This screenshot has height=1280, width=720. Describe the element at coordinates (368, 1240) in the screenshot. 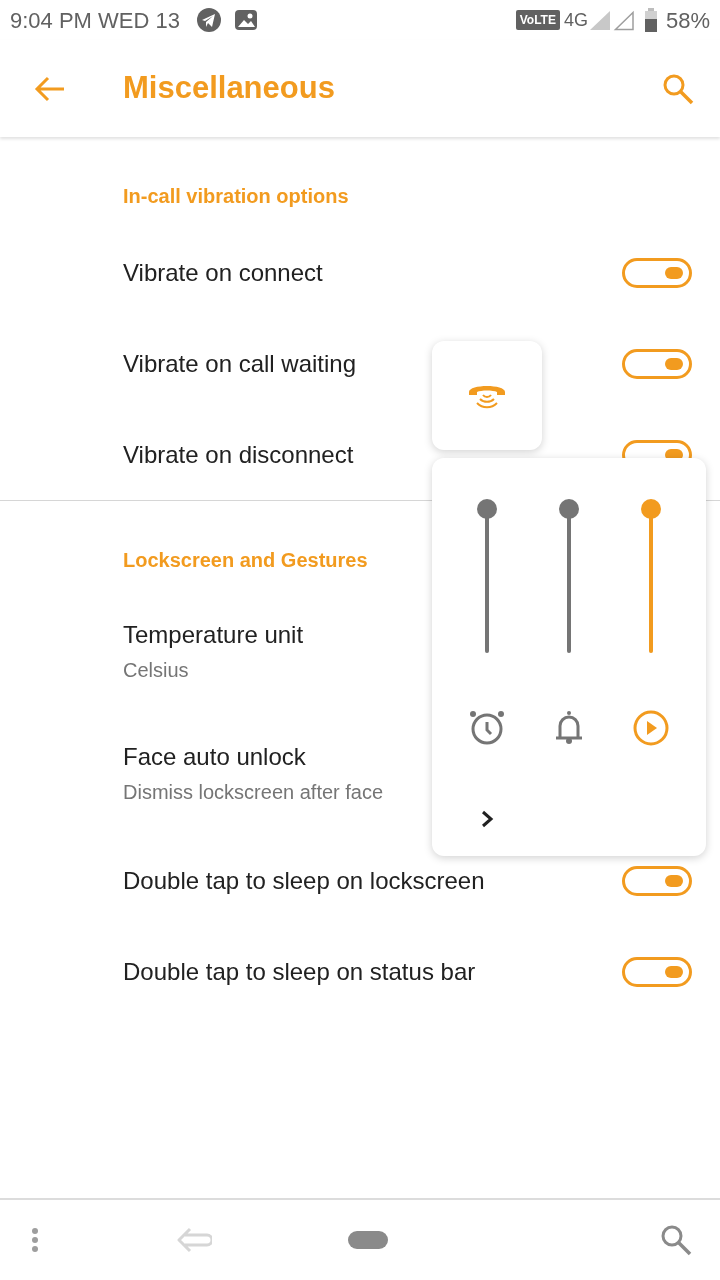

I see `home-pill-icon` at that location.